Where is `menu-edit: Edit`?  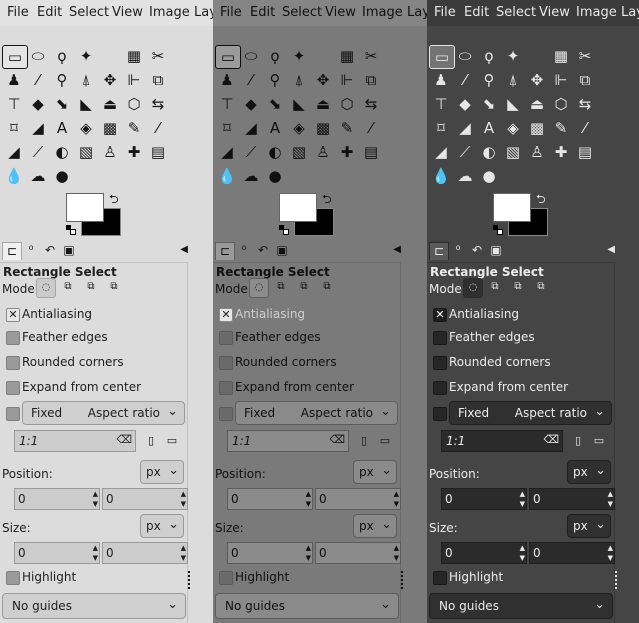
menu-edit: Edit is located at coordinates (476, 12).